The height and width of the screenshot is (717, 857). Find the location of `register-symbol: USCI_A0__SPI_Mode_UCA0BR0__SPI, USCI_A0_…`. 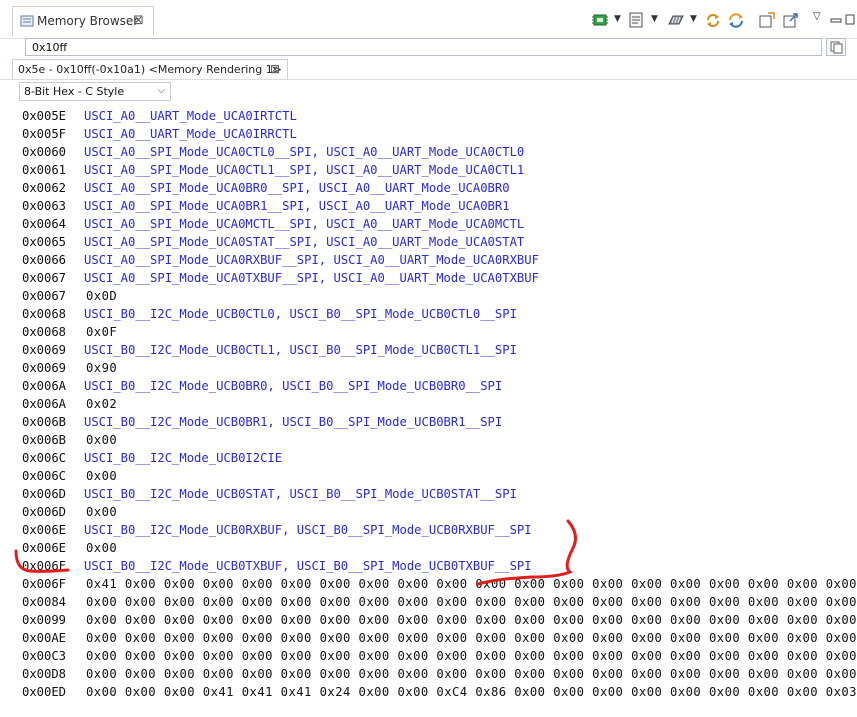

register-symbol: USCI_A0__SPI_Mode_UCA0BR0__SPI, USCI_A0_… is located at coordinates (297, 188).